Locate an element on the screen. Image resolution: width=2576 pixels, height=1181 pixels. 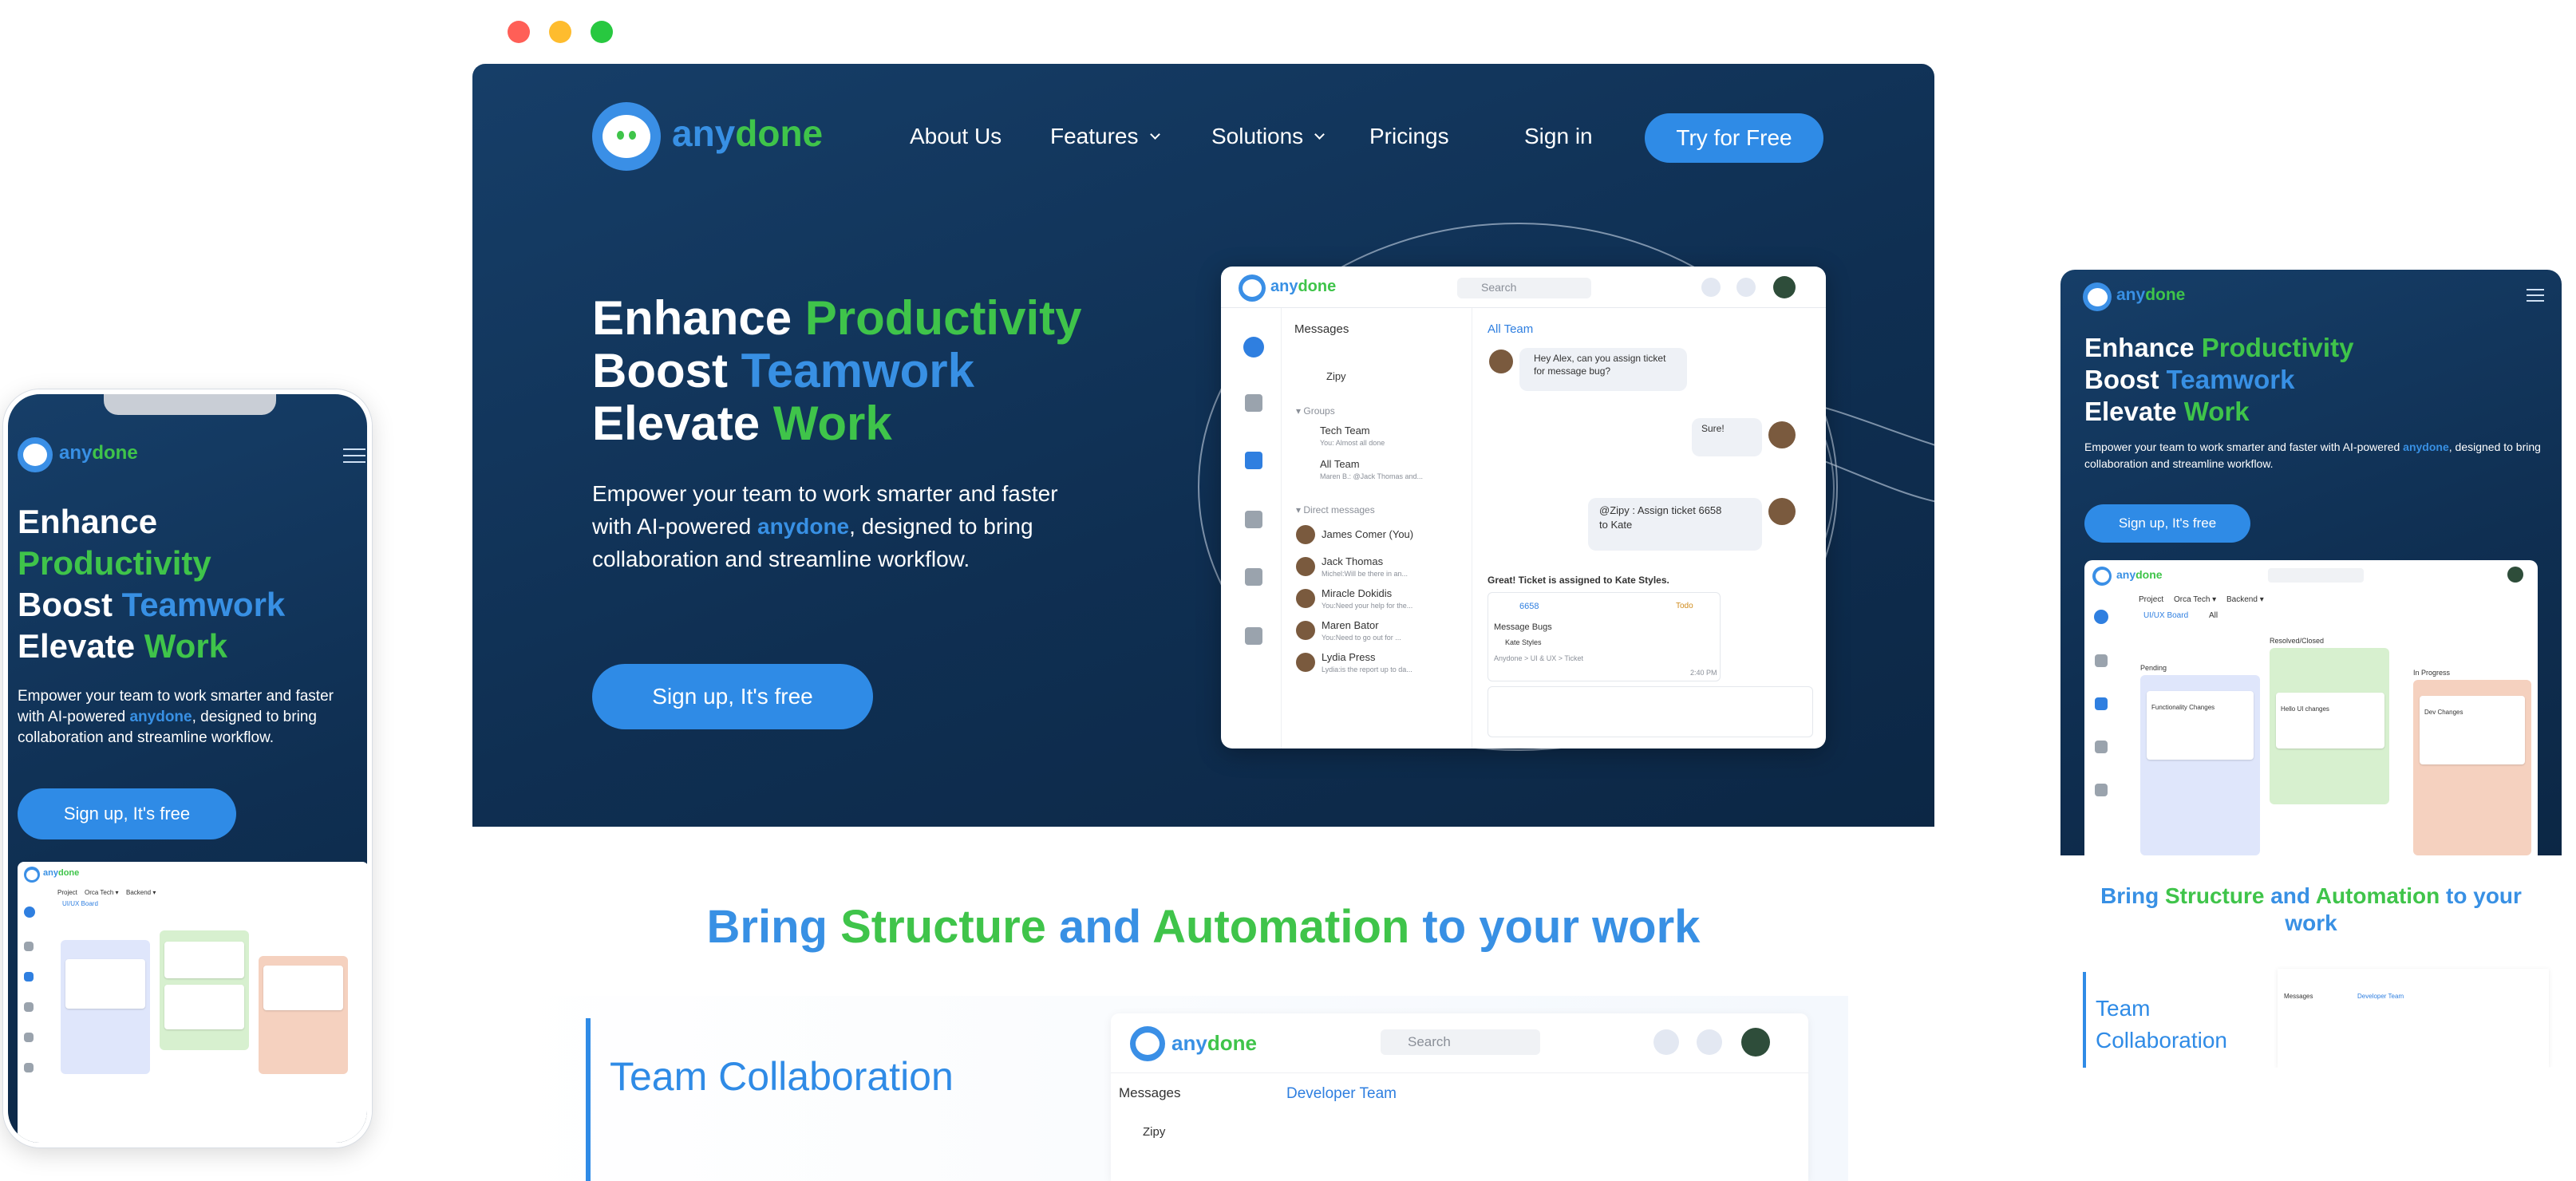
ticket-status: Todo is located at coordinates (1684, 606).